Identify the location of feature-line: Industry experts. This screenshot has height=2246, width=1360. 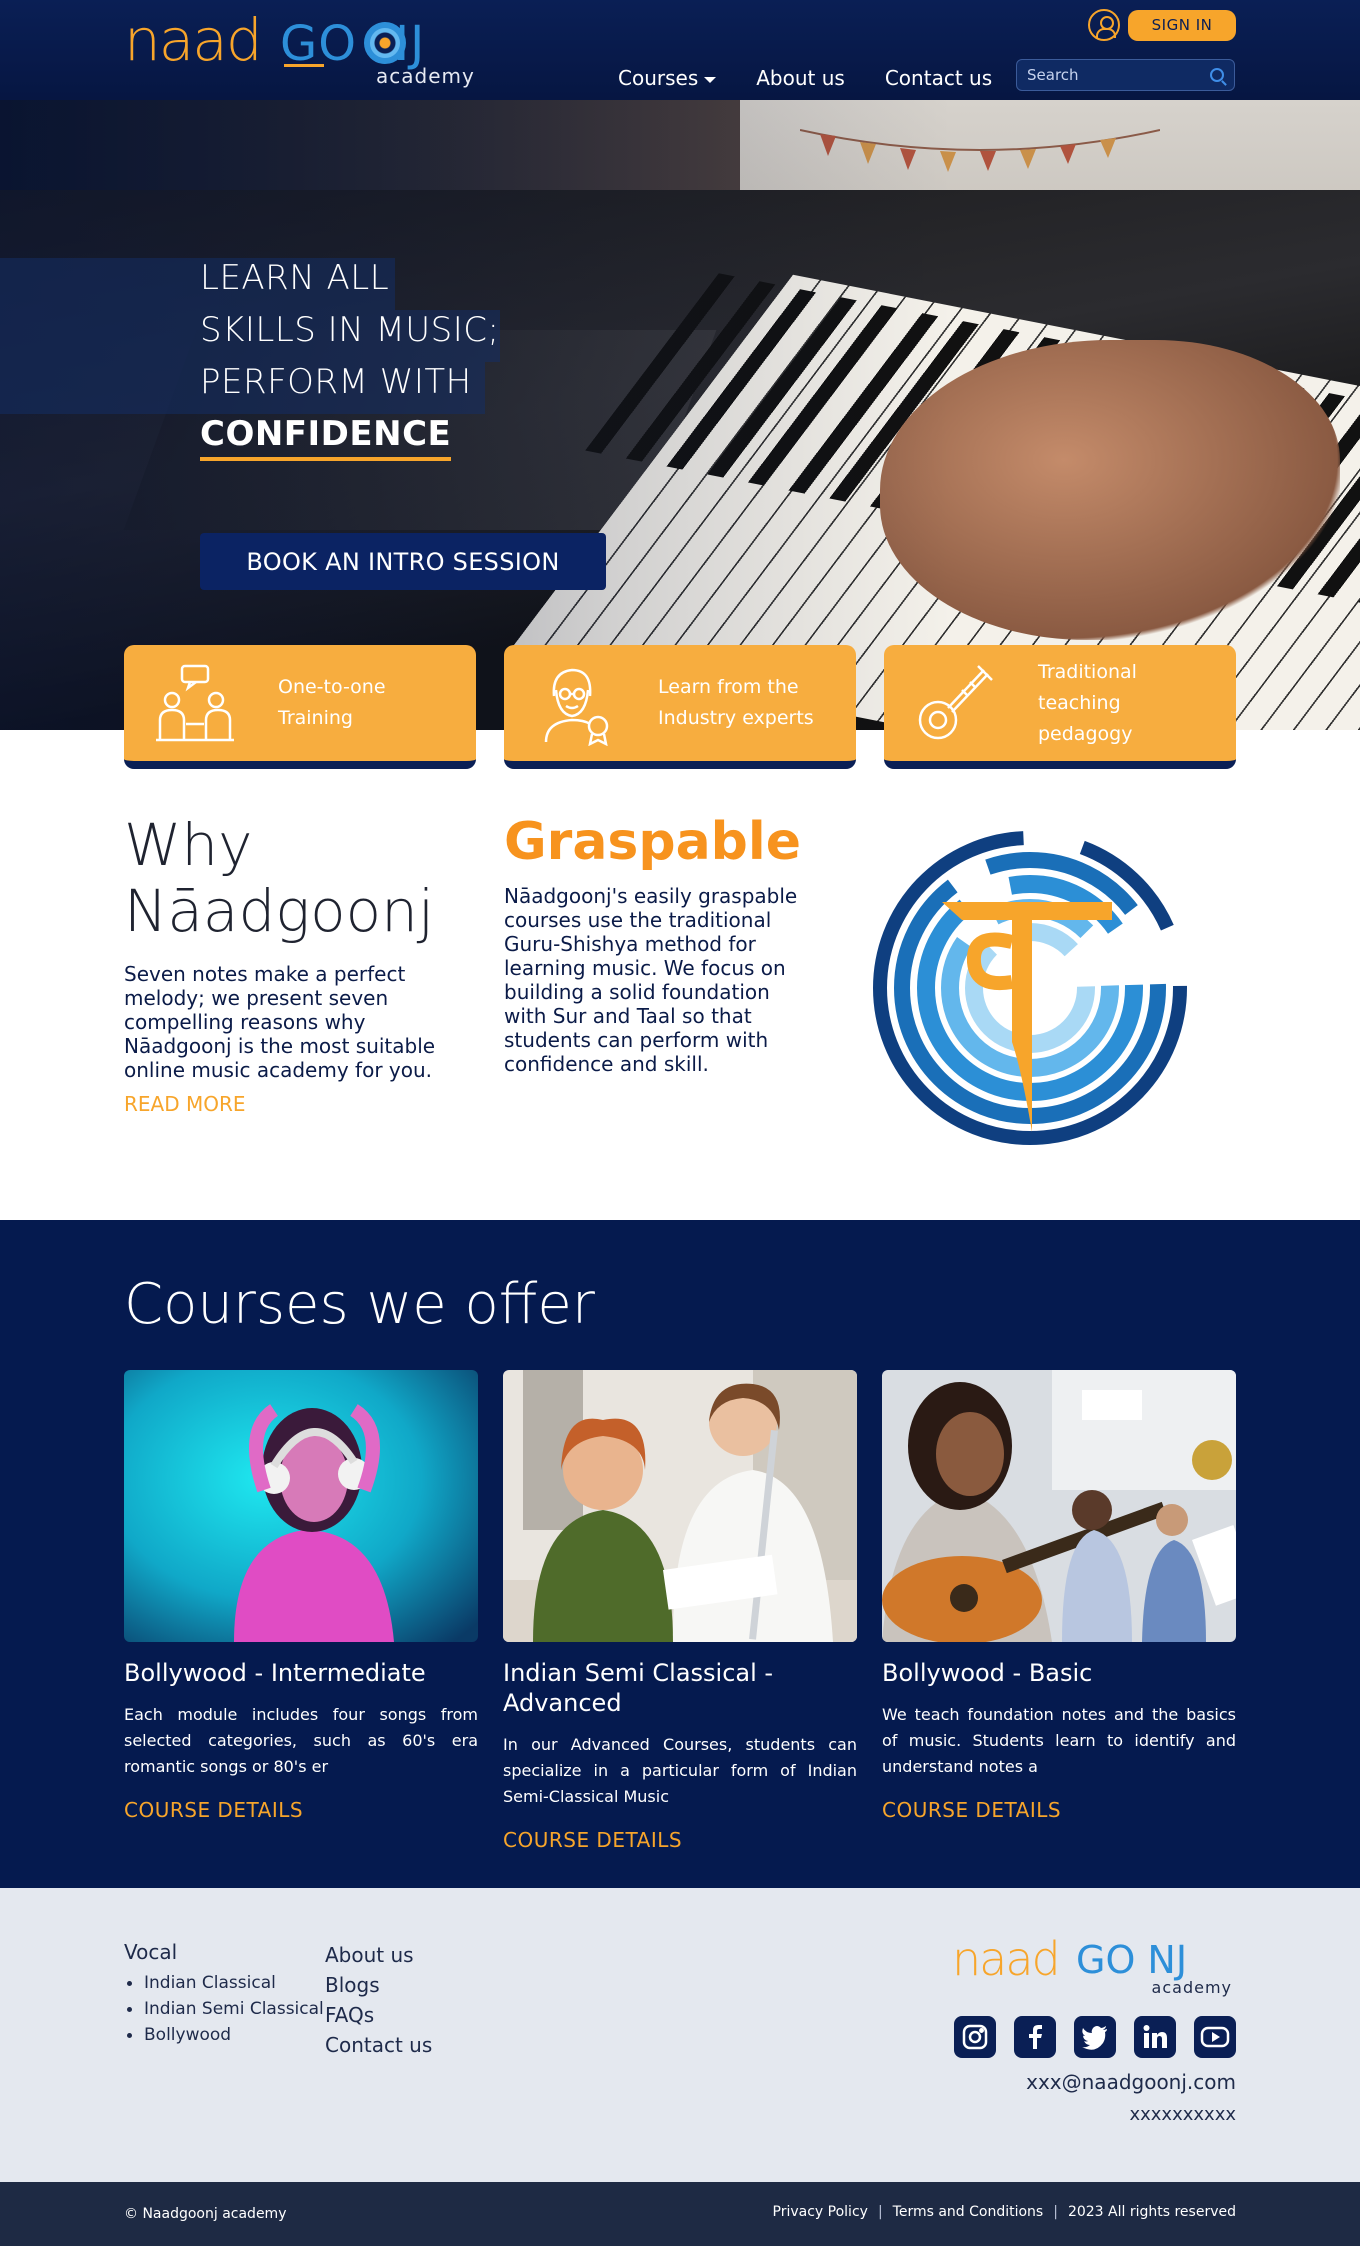
(736, 718).